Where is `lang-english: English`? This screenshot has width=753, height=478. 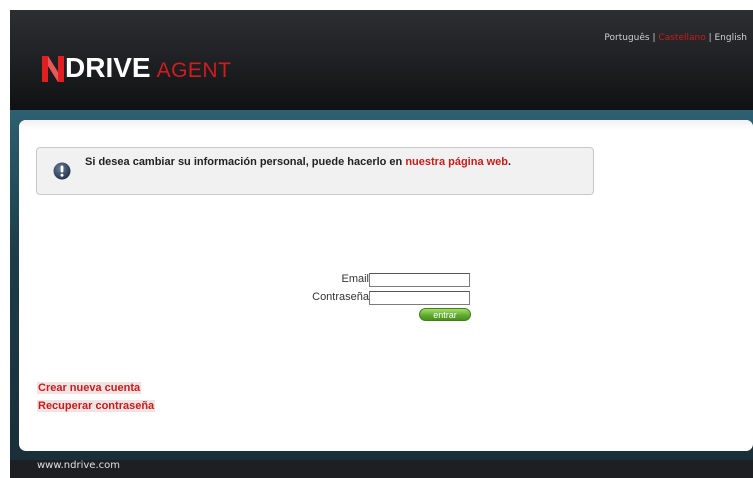 lang-english: English is located at coordinates (731, 38).